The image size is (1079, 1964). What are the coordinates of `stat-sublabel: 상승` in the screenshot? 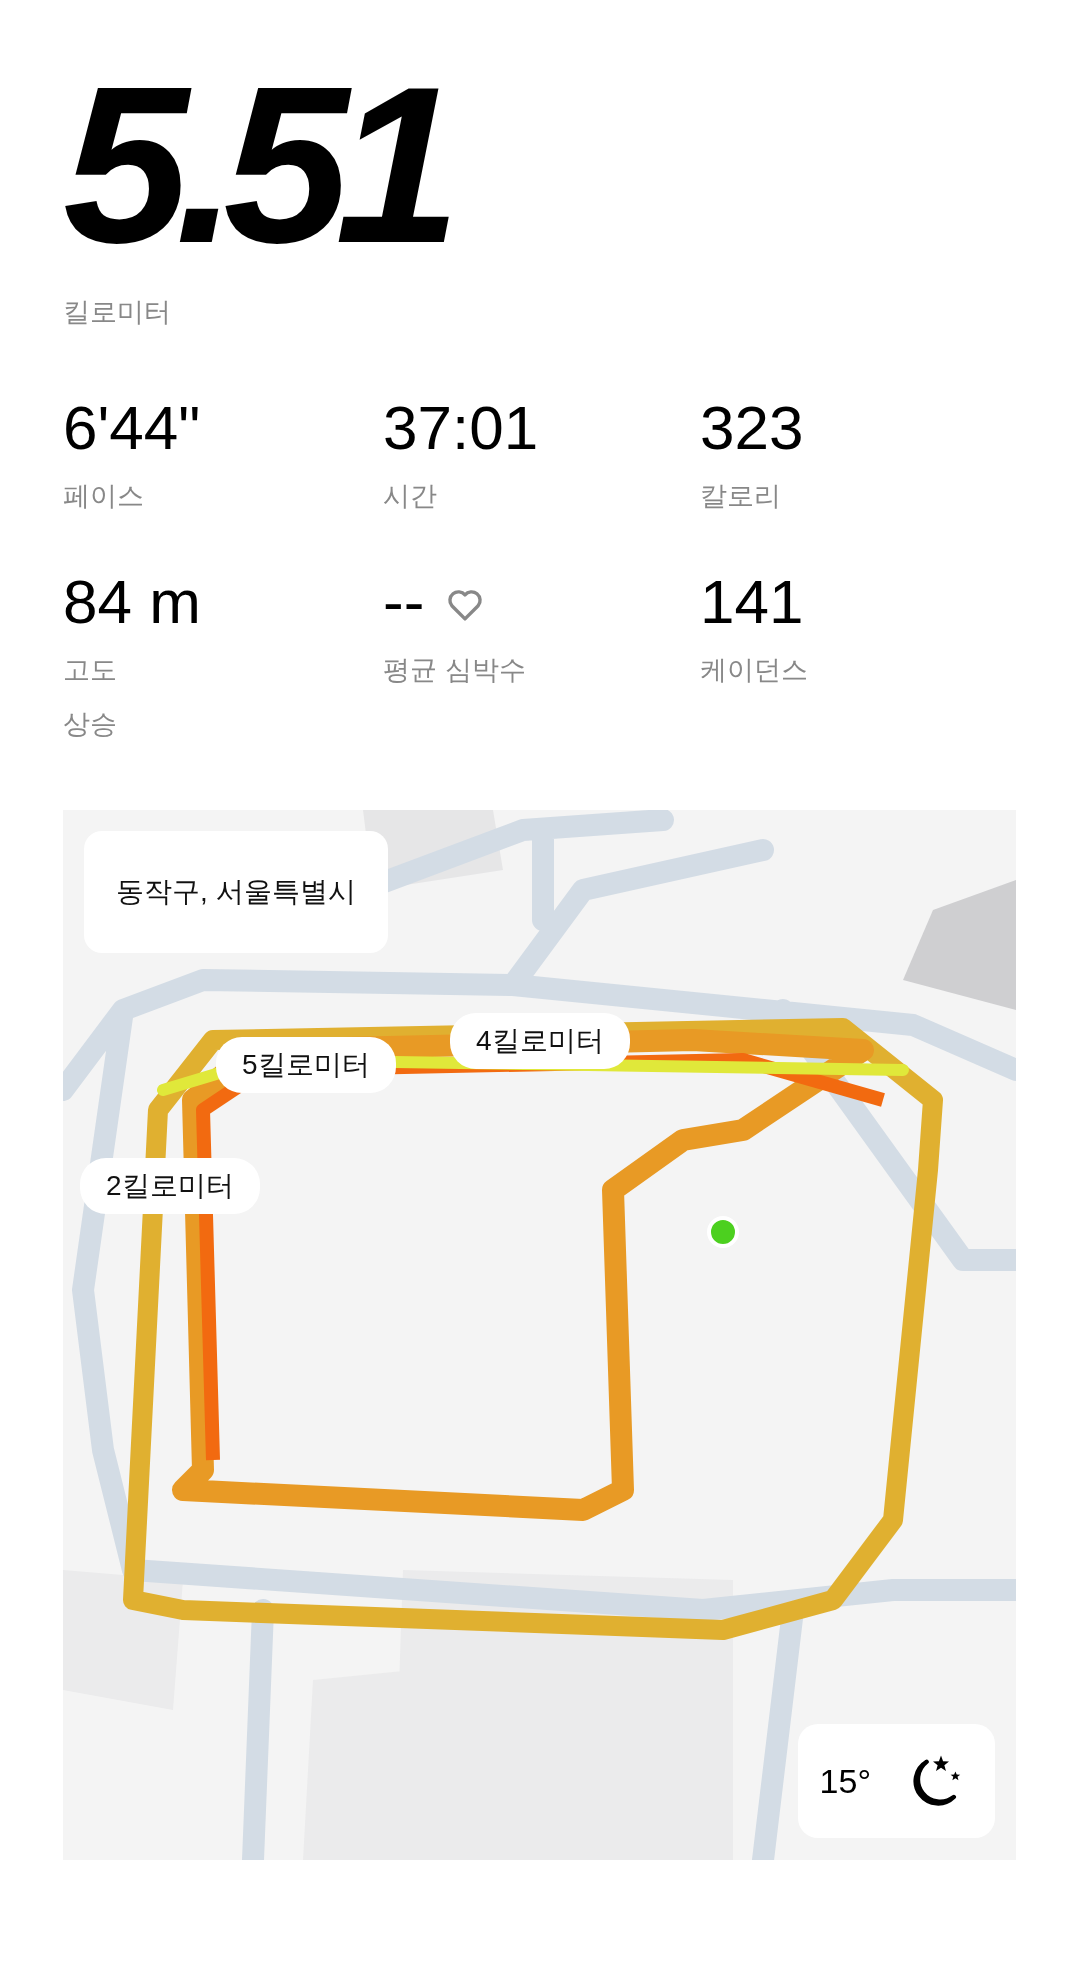 It's located at (90, 724).